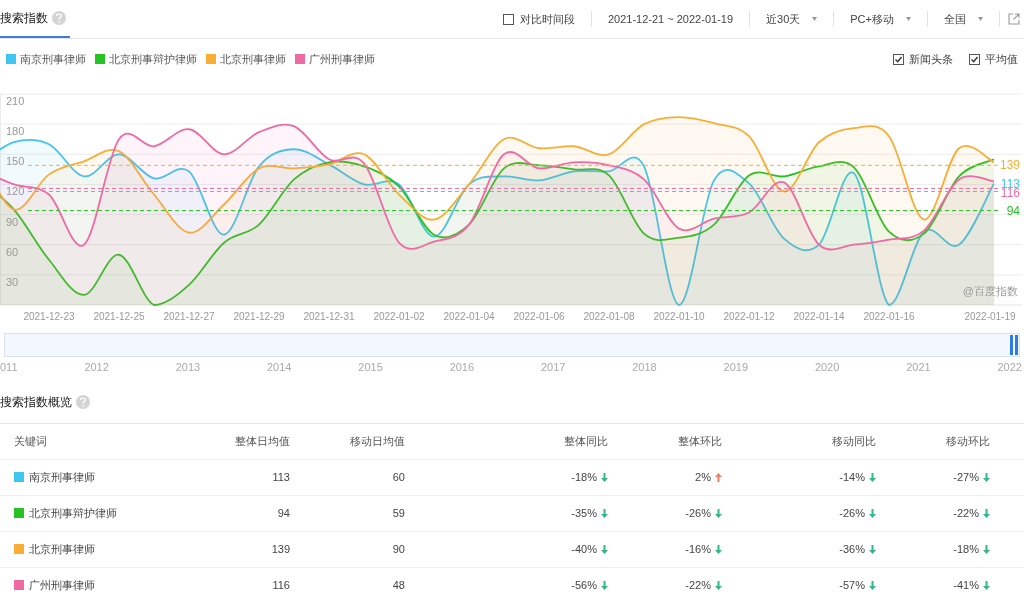 Image resolution: width=1024 pixels, height=599 pixels. What do you see at coordinates (398, 549) in the screenshot?
I see `table-cell-text: 90` at bounding box center [398, 549].